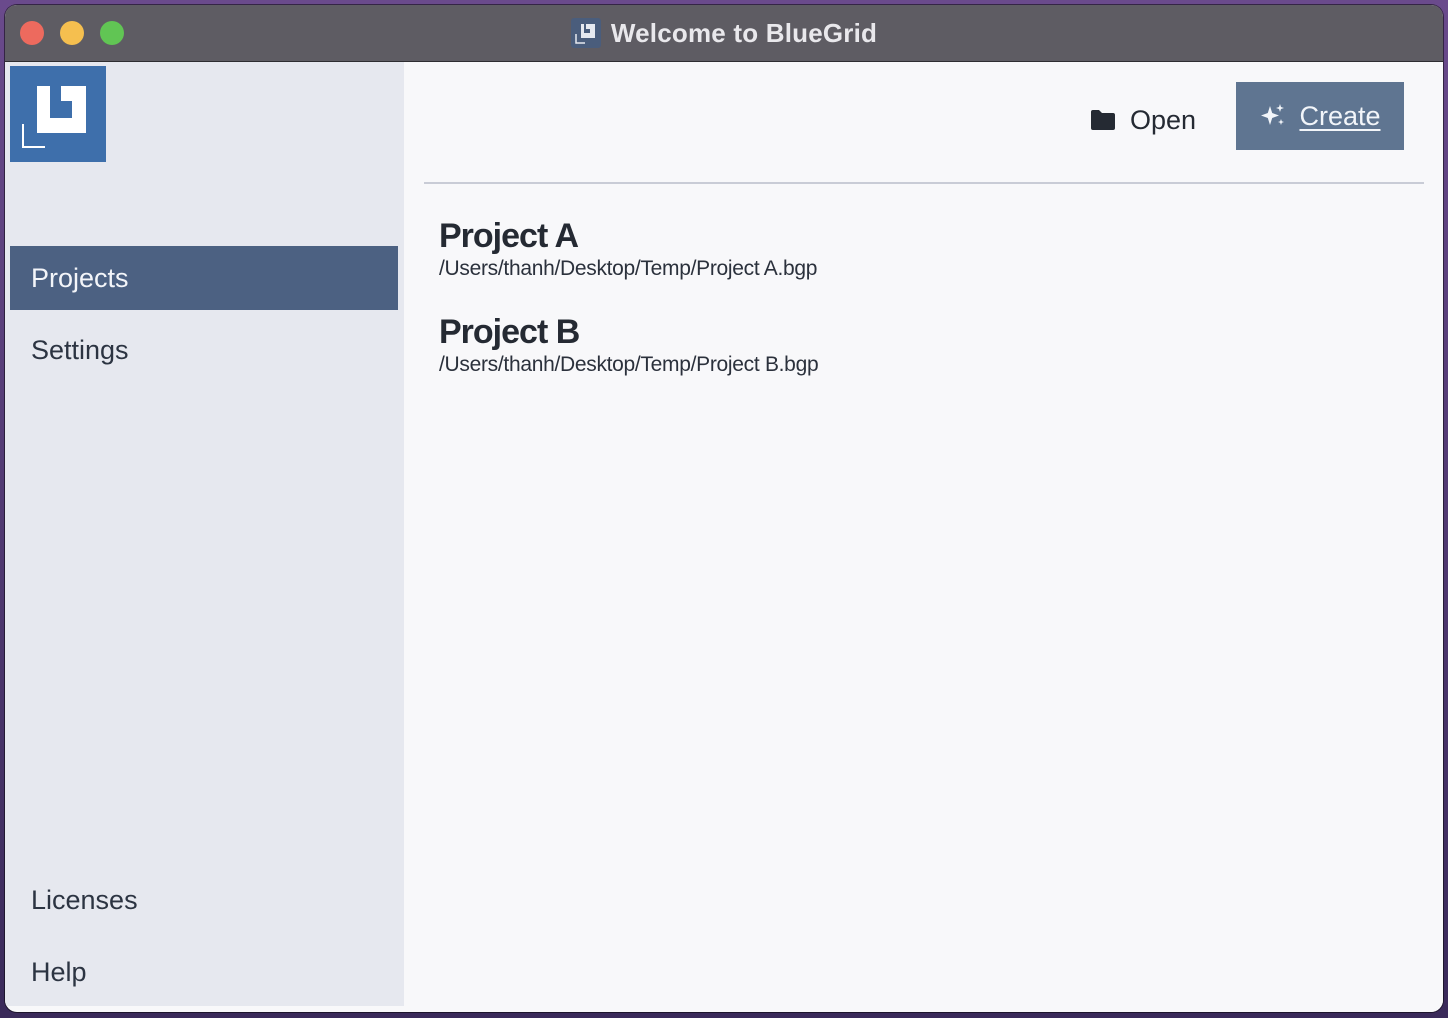 The width and height of the screenshot is (1448, 1018). I want to click on logo-icon, so click(54, 117).